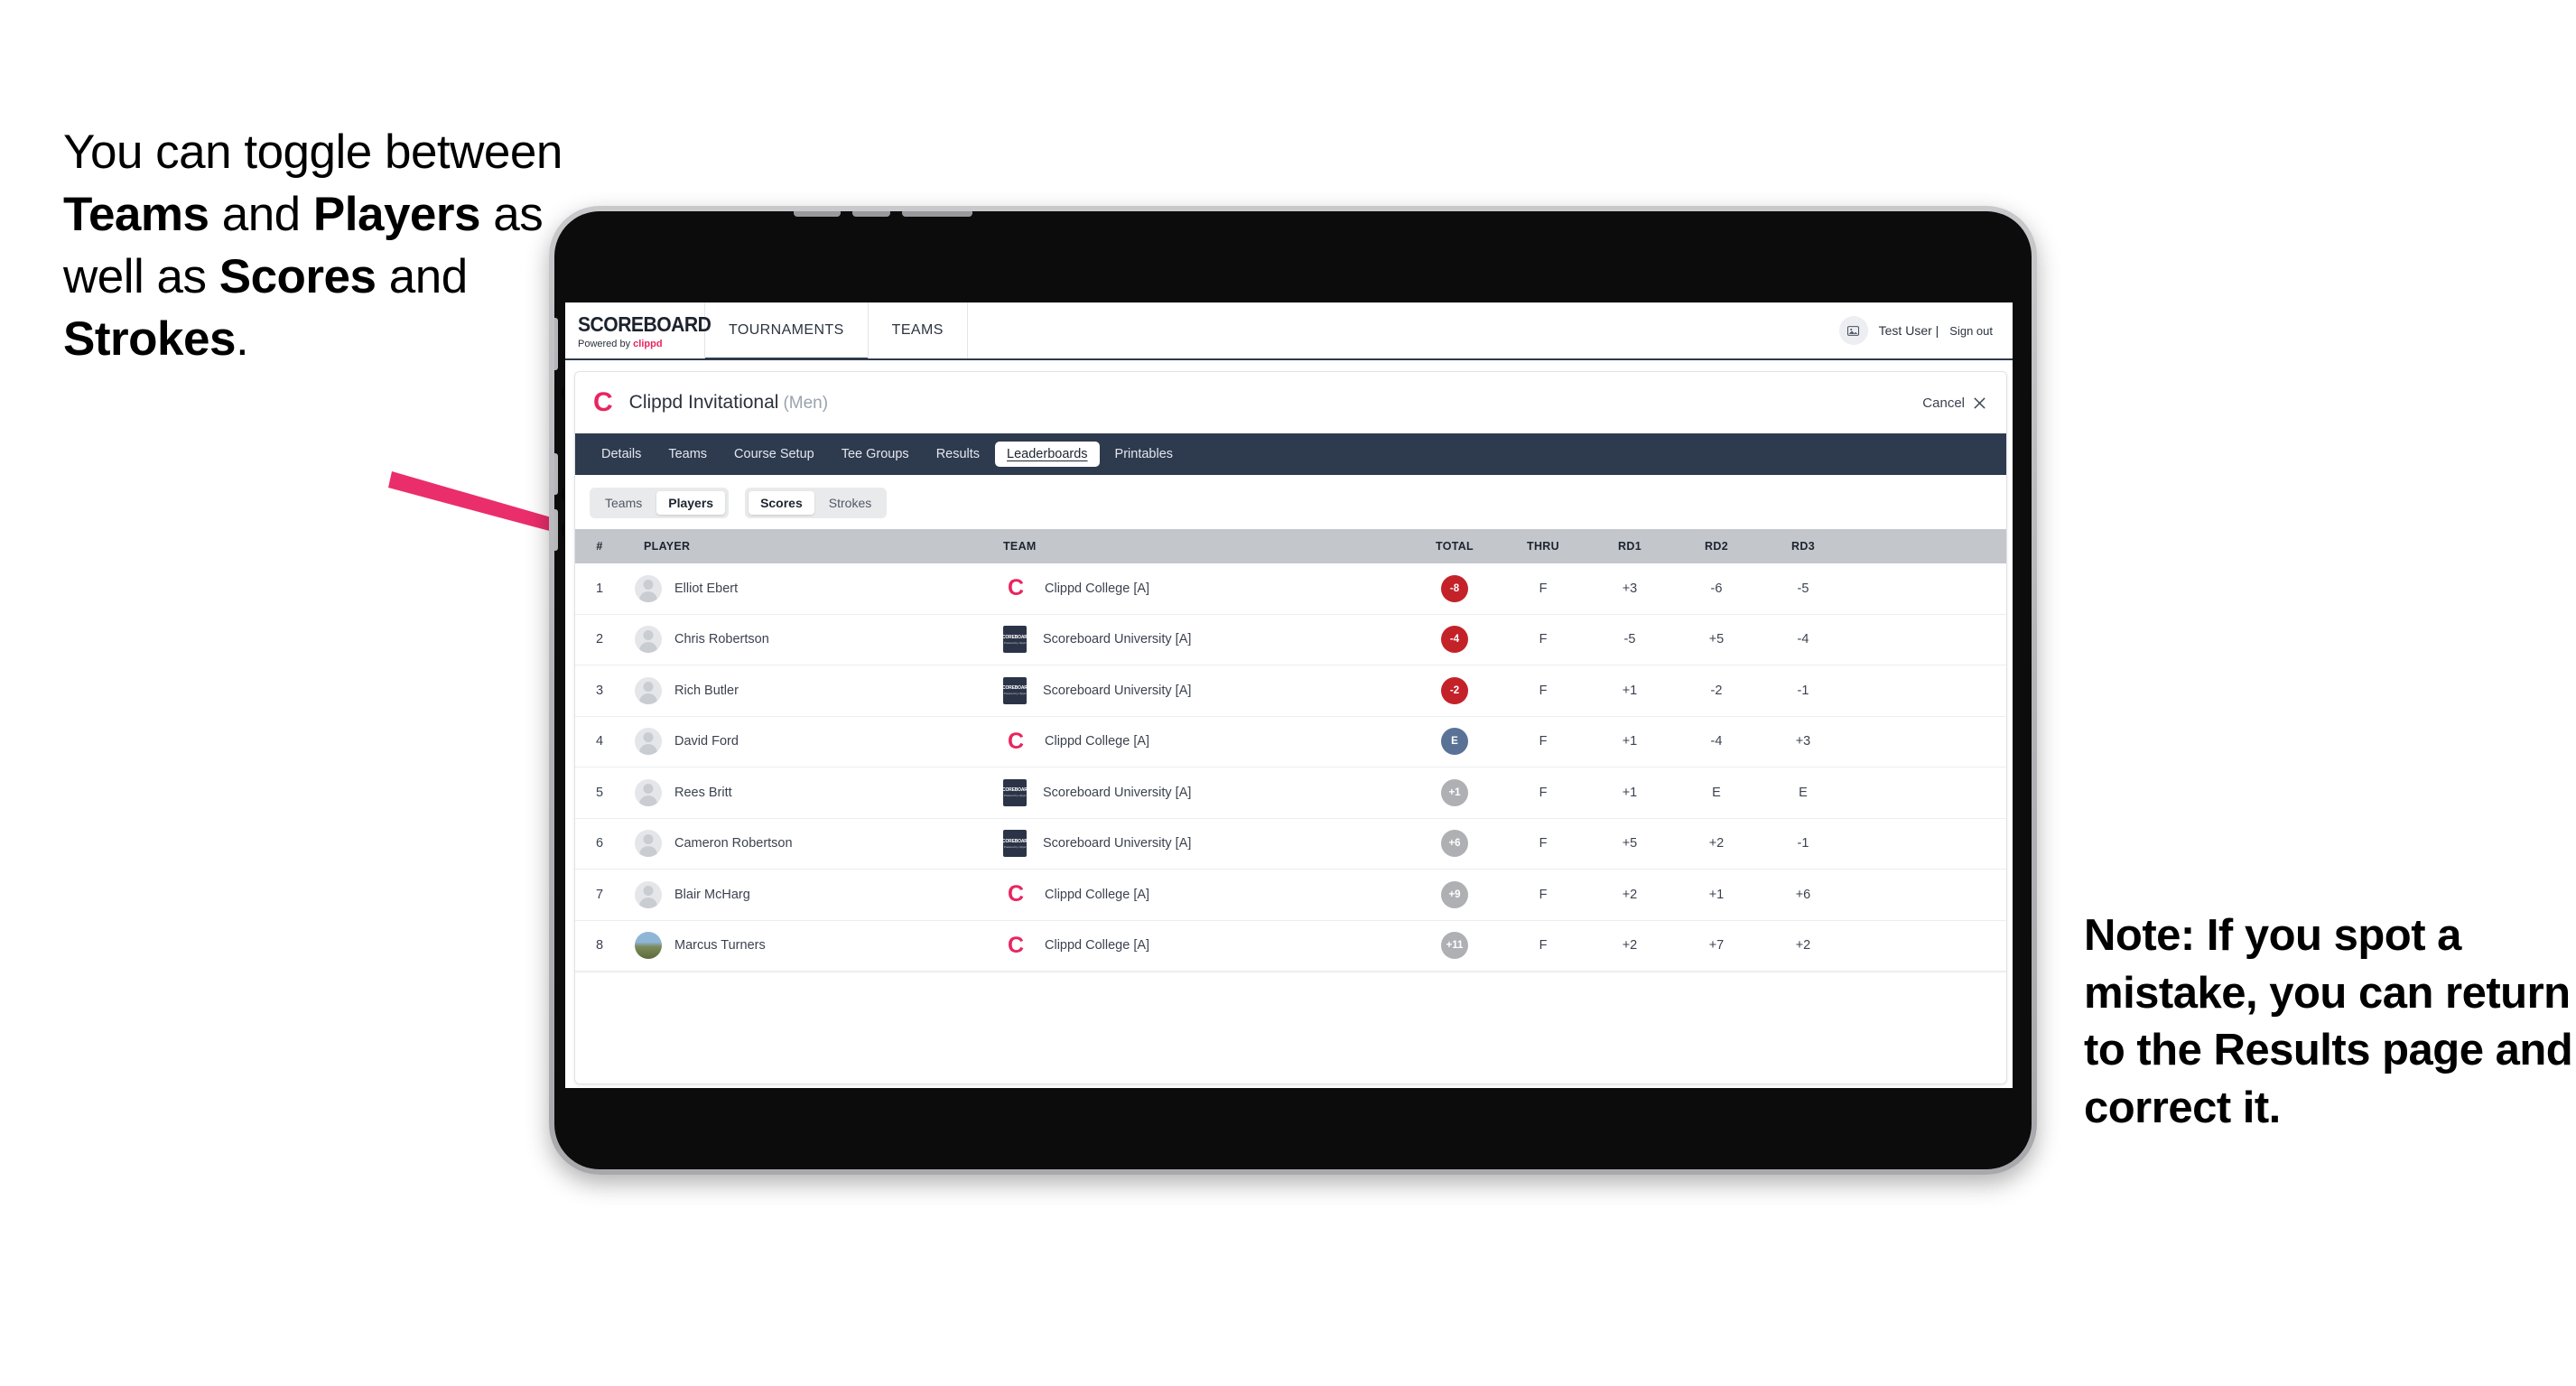 This screenshot has height=1386, width=2576. I want to click on row-player-cell: Chris Robertson, so click(813, 640).